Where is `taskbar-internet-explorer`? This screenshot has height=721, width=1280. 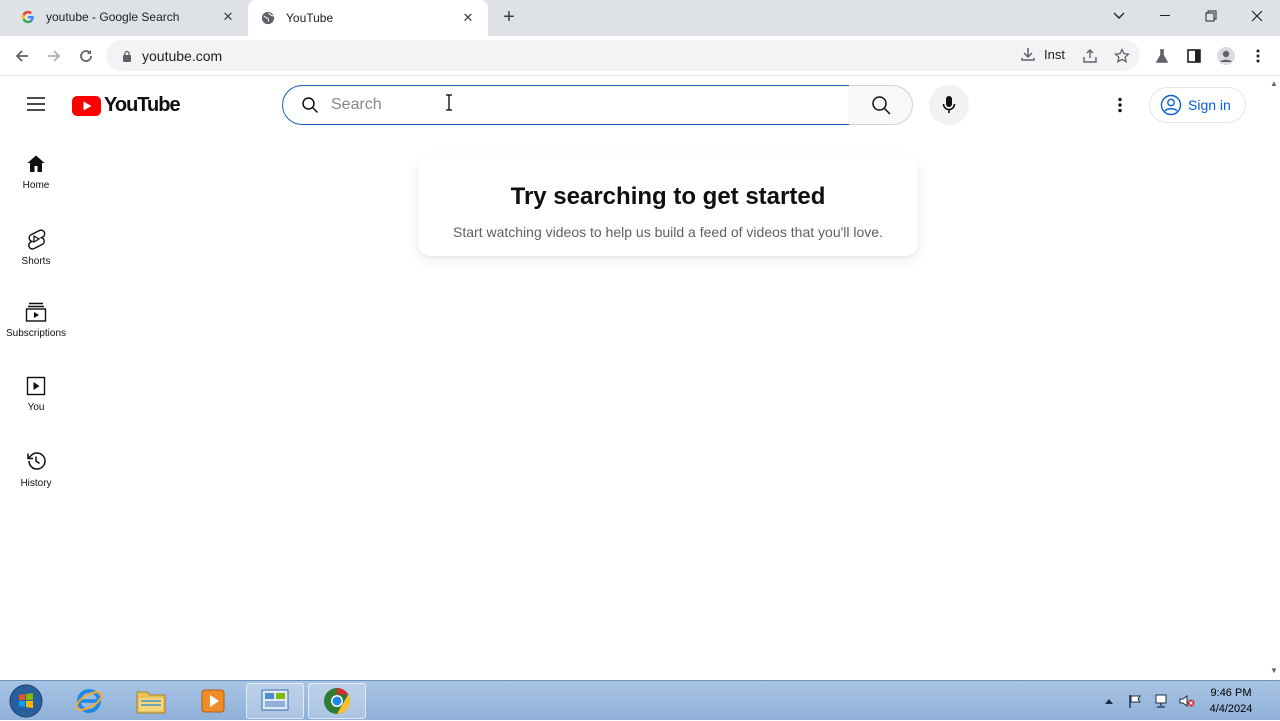
taskbar-internet-explorer is located at coordinates (89, 701).